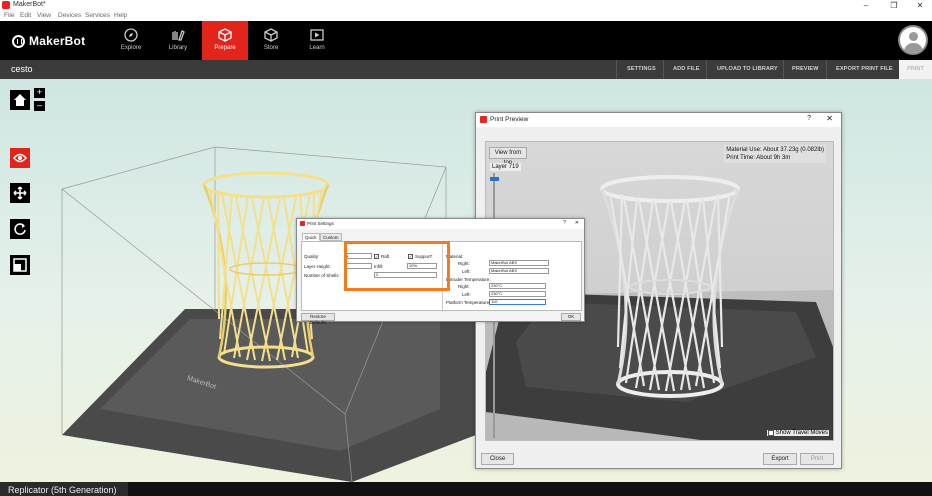 This screenshot has height=496, width=932. What do you see at coordinates (39, 93) in the screenshot?
I see `zoom-in-button: +` at bounding box center [39, 93].